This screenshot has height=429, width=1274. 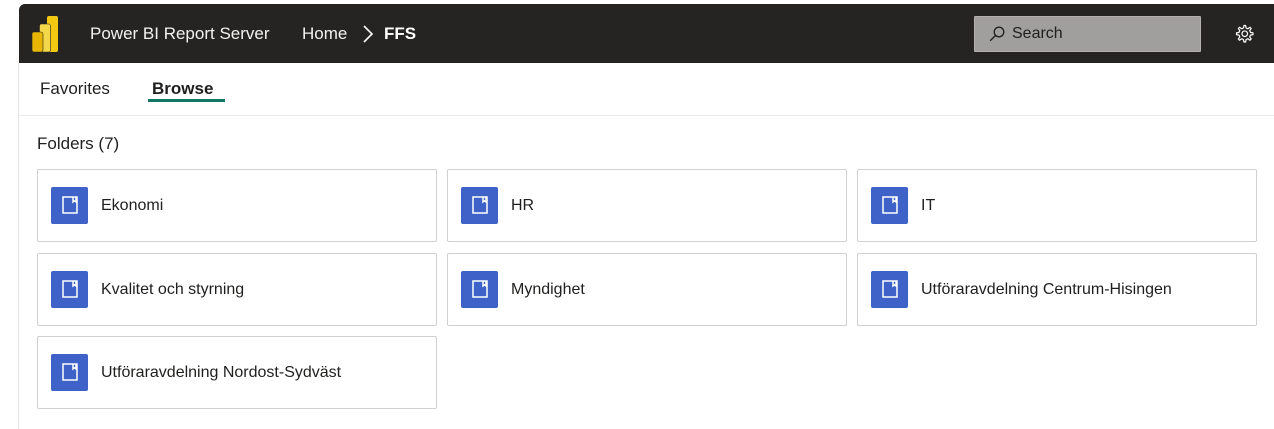 What do you see at coordinates (1057, 205) in the screenshot?
I see `folder-tile-it: IT` at bounding box center [1057, 205].